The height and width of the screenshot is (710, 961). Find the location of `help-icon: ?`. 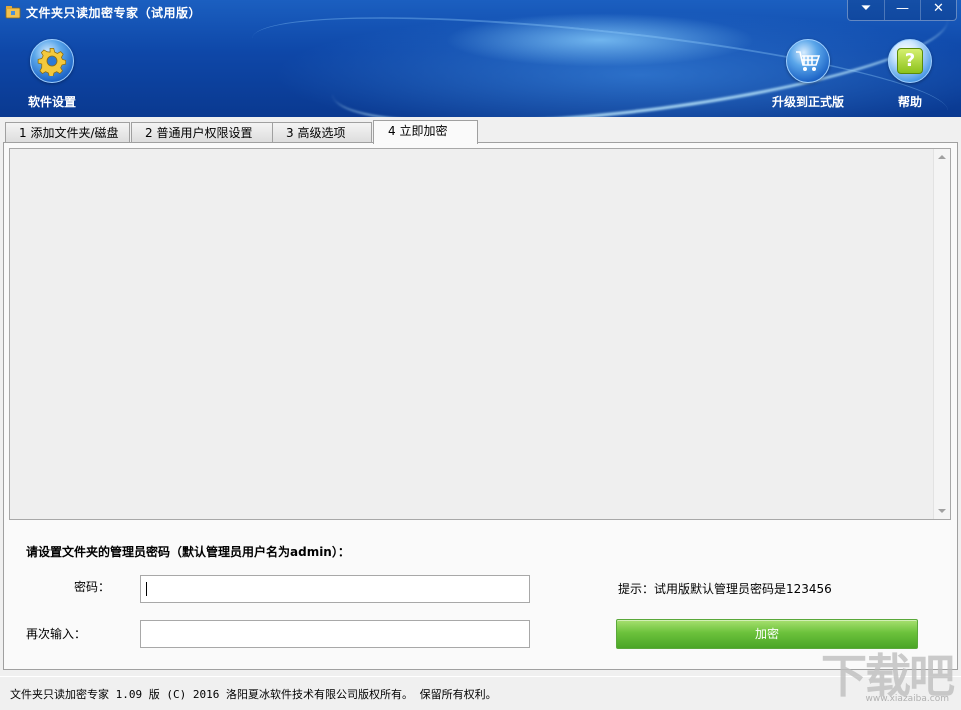

help-icon: ? is located at coordinates (910, 61).